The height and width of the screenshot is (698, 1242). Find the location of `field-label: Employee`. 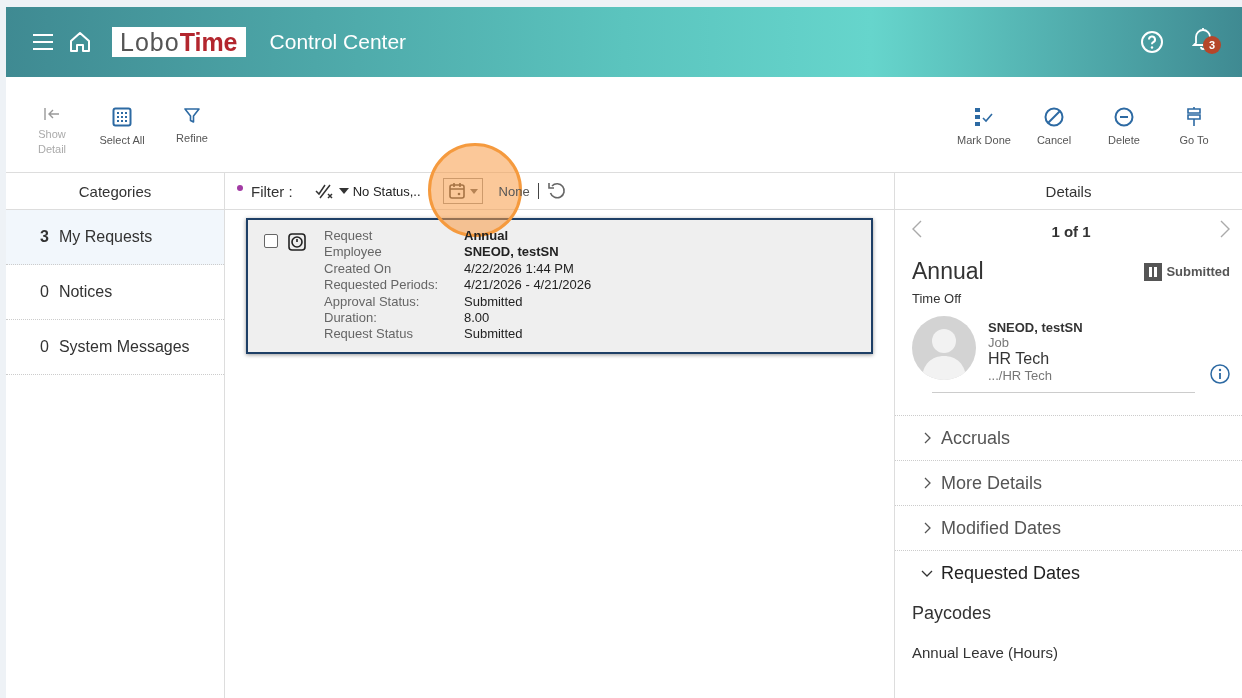

field-label: Employee is located at coordinates (353, 252).